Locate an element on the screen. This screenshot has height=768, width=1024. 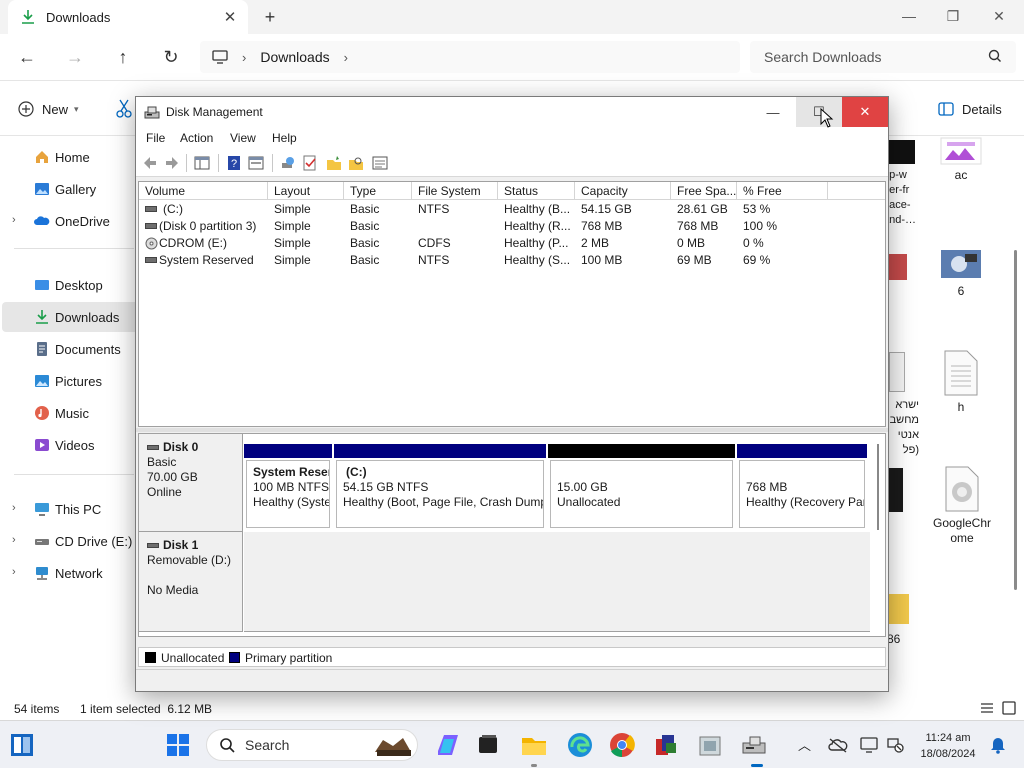
sidebar-item-music: Music is located at coordinates (73, 413).